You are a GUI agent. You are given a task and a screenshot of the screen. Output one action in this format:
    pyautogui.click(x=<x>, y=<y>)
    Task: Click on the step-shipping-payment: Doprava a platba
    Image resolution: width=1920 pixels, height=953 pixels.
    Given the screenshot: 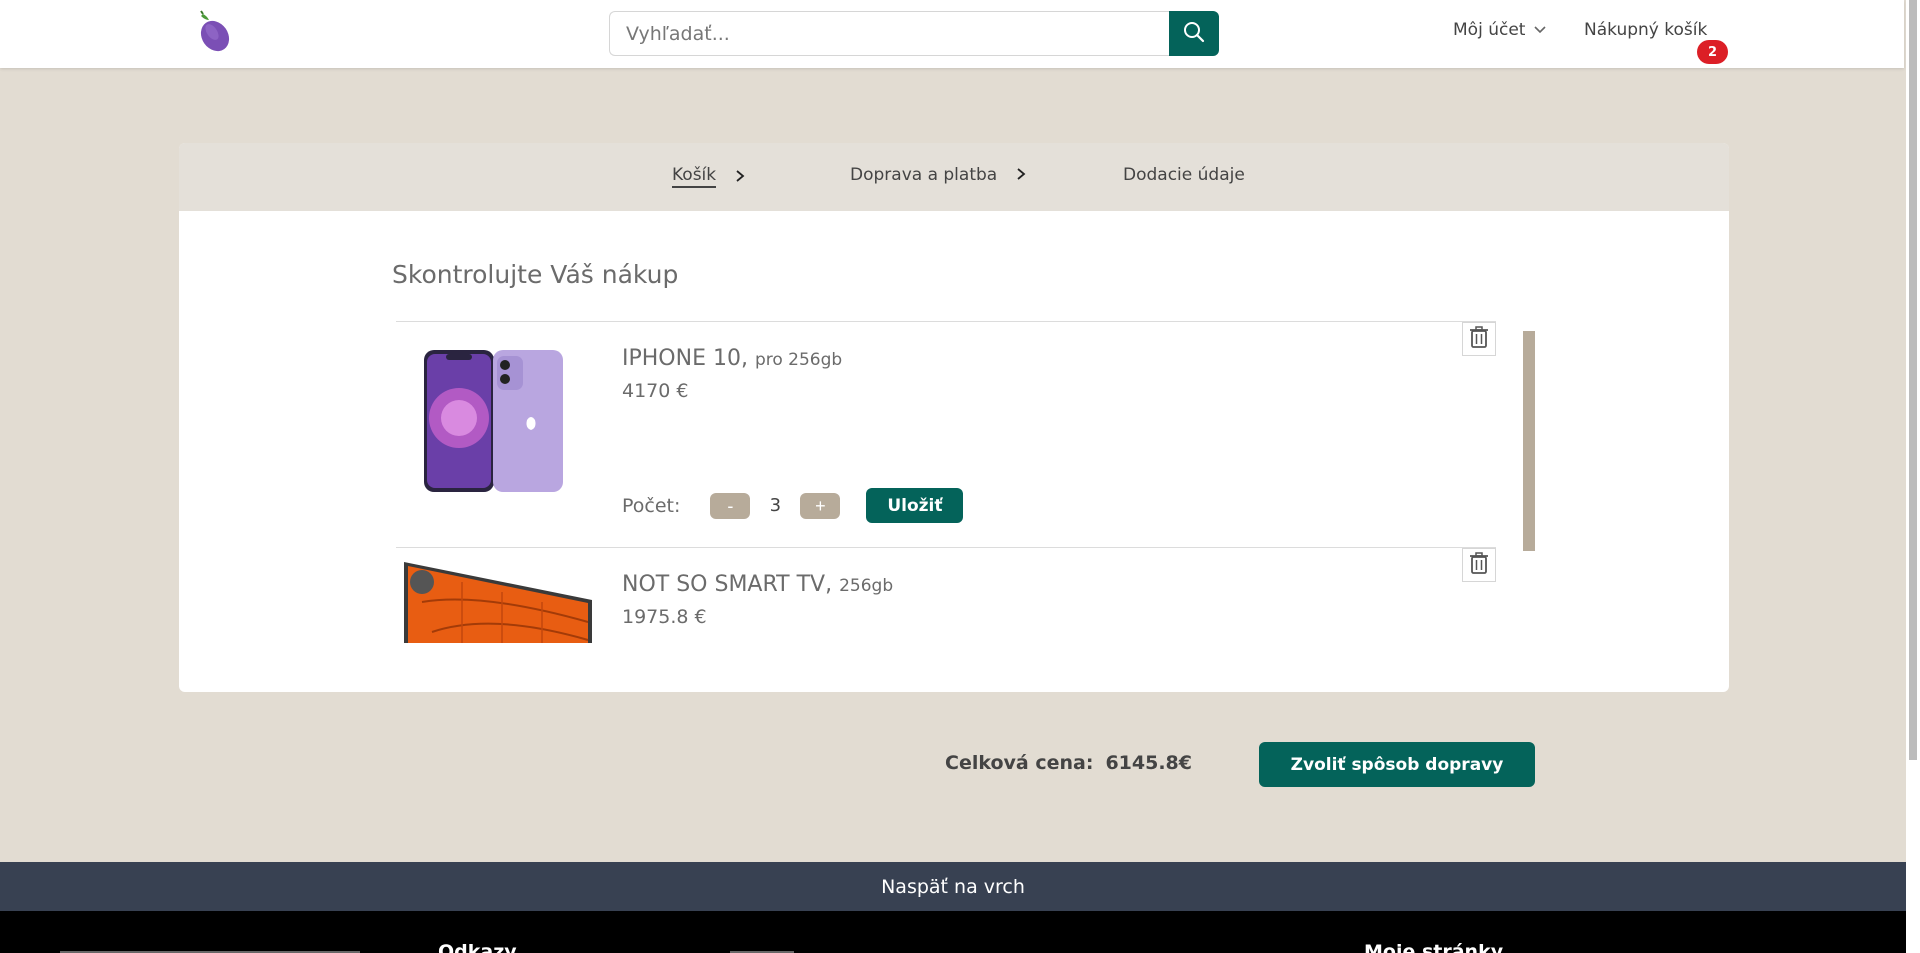 What is the action you would take?
    pyautogui.click(x=938, y=175)
    